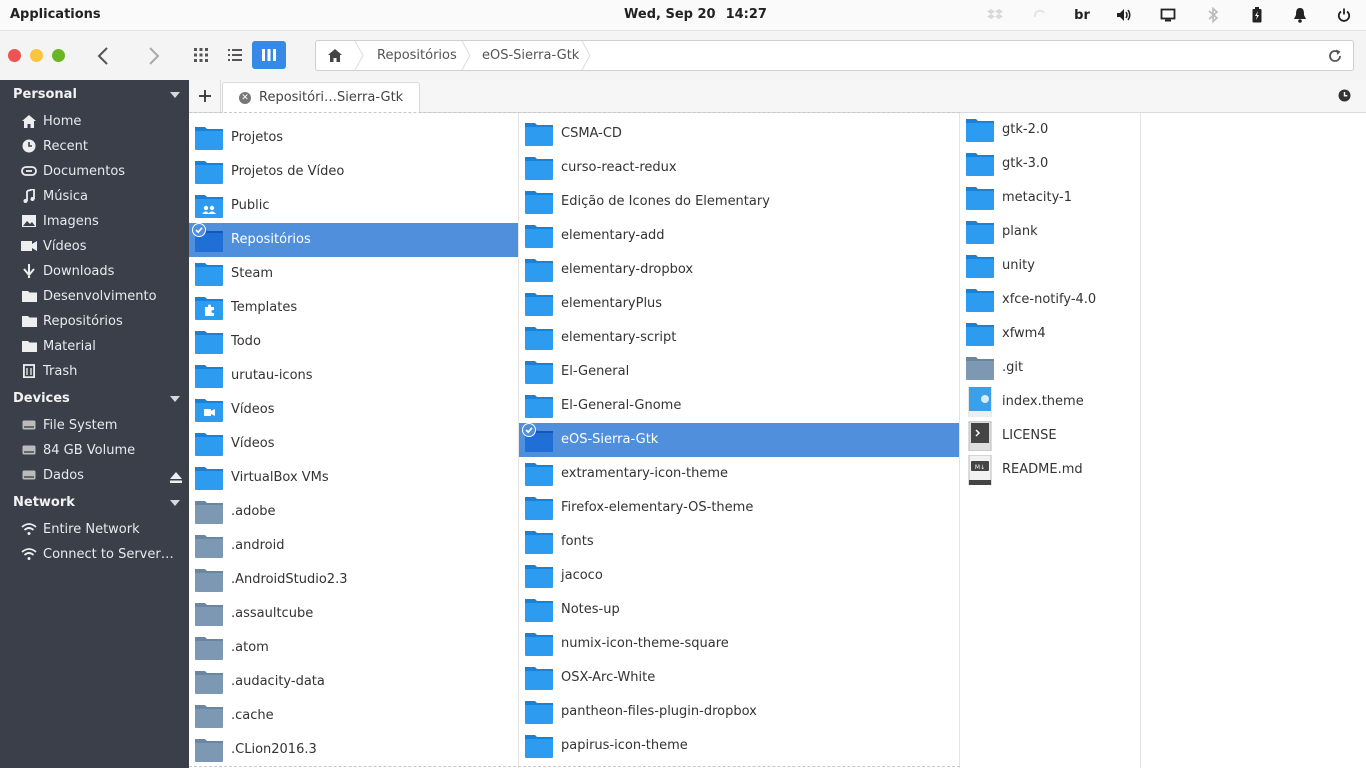 This screenshot has width=1366, height=768. Describe the element at coordinates (102, 371) in the screenshot. I see `sidebar-item-trash: Trash` at that location.